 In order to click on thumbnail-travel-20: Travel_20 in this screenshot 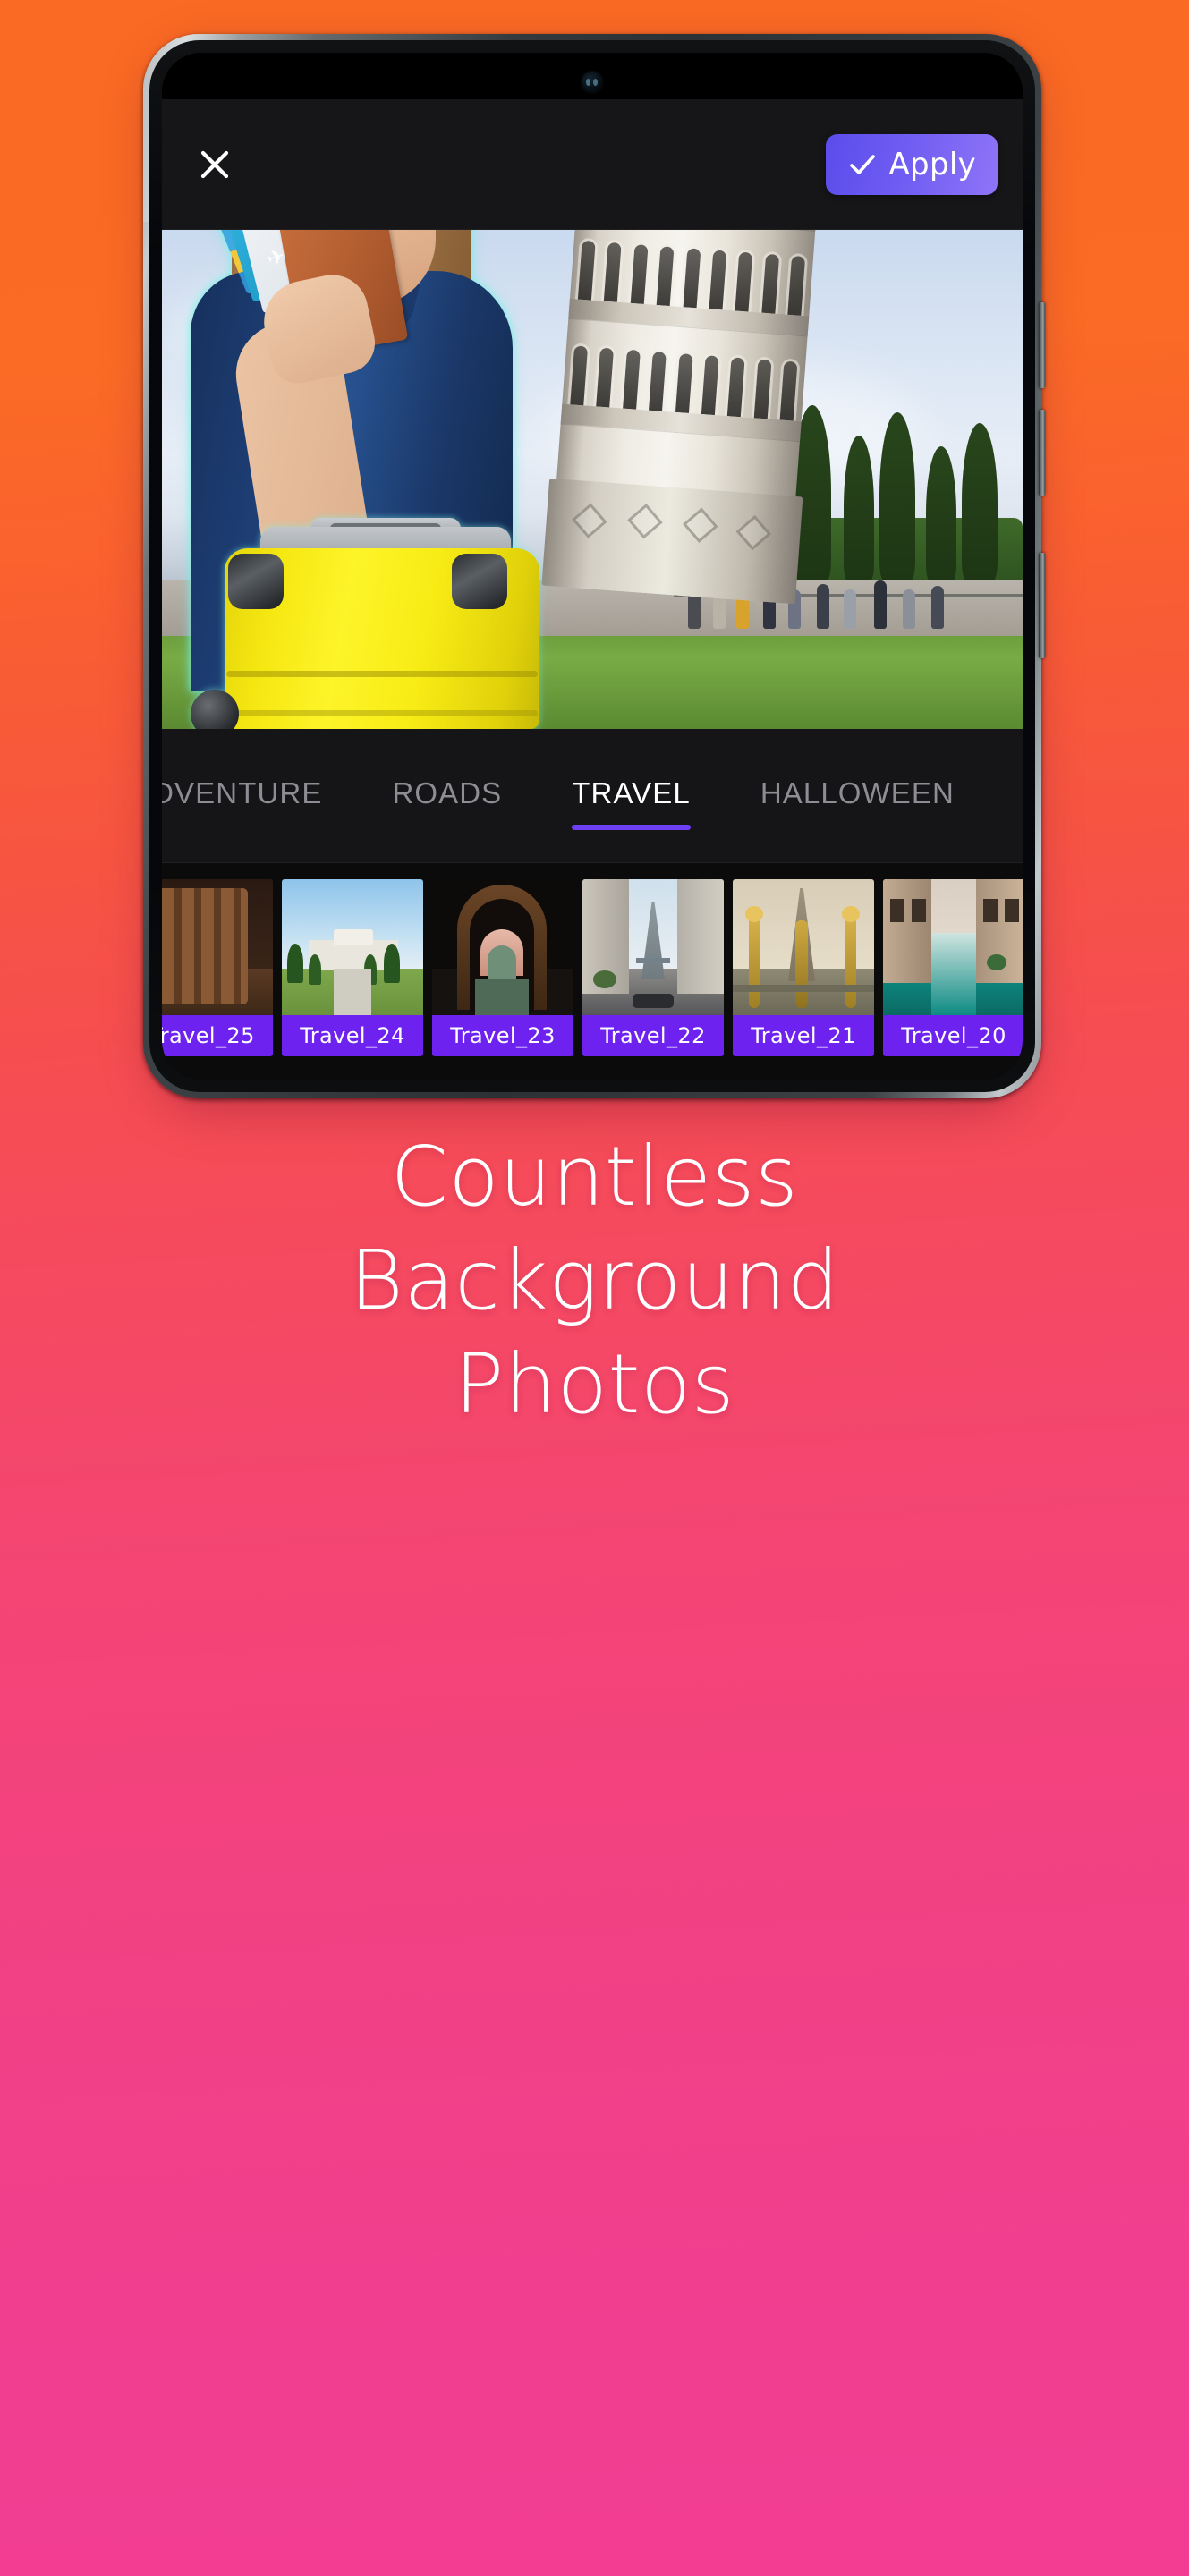, I will do `click(953, 967)`.